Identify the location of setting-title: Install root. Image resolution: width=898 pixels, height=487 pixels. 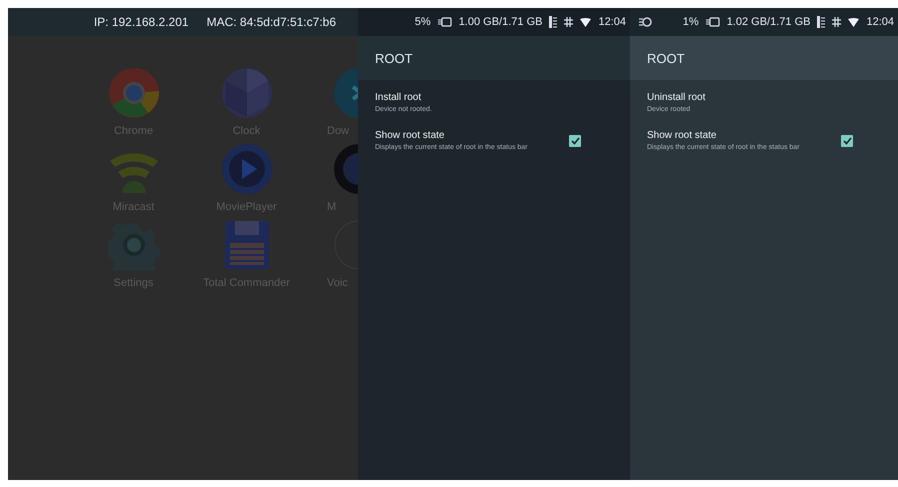
(469, 97).